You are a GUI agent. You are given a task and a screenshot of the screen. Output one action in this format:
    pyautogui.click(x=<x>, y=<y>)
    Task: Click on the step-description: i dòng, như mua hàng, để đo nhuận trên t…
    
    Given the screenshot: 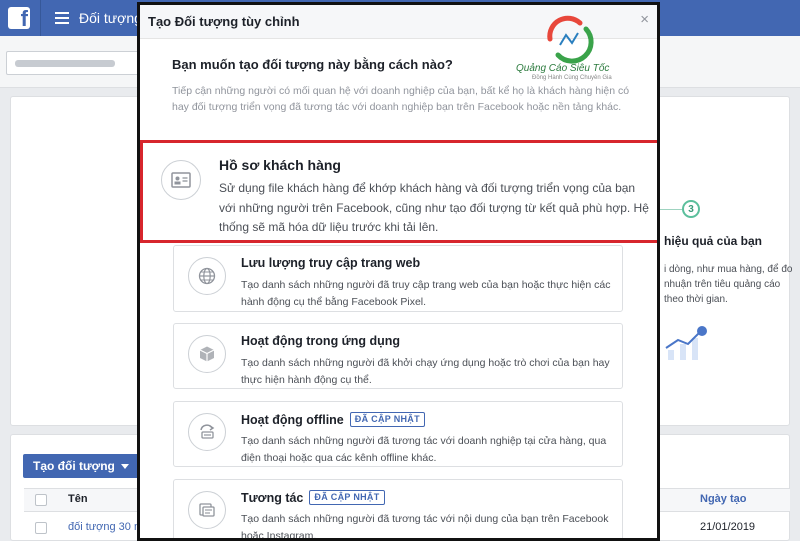 What is the action you would take?
    pyautogui.click(x=728, y=284)
    